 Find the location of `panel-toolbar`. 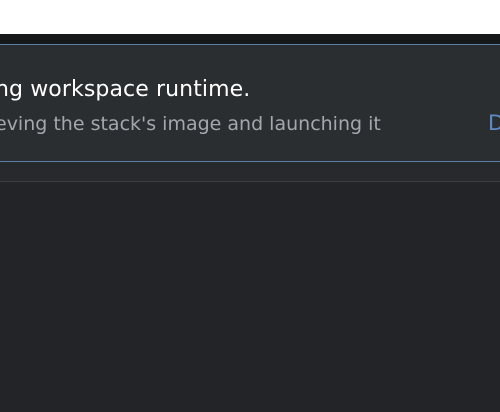

panel-toolbar is located at coordinates (250, 171).